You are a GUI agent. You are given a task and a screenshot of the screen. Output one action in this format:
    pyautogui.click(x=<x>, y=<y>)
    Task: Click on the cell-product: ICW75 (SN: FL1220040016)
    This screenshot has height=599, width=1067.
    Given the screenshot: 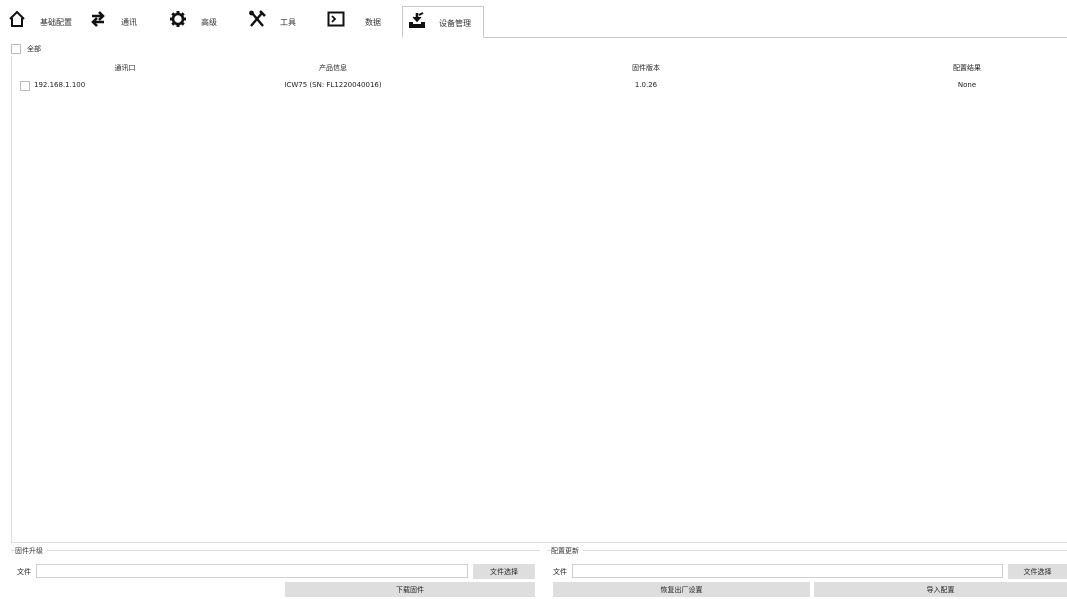 What is the action you would take?
    pyautogui.click(x=333, y=85)
    